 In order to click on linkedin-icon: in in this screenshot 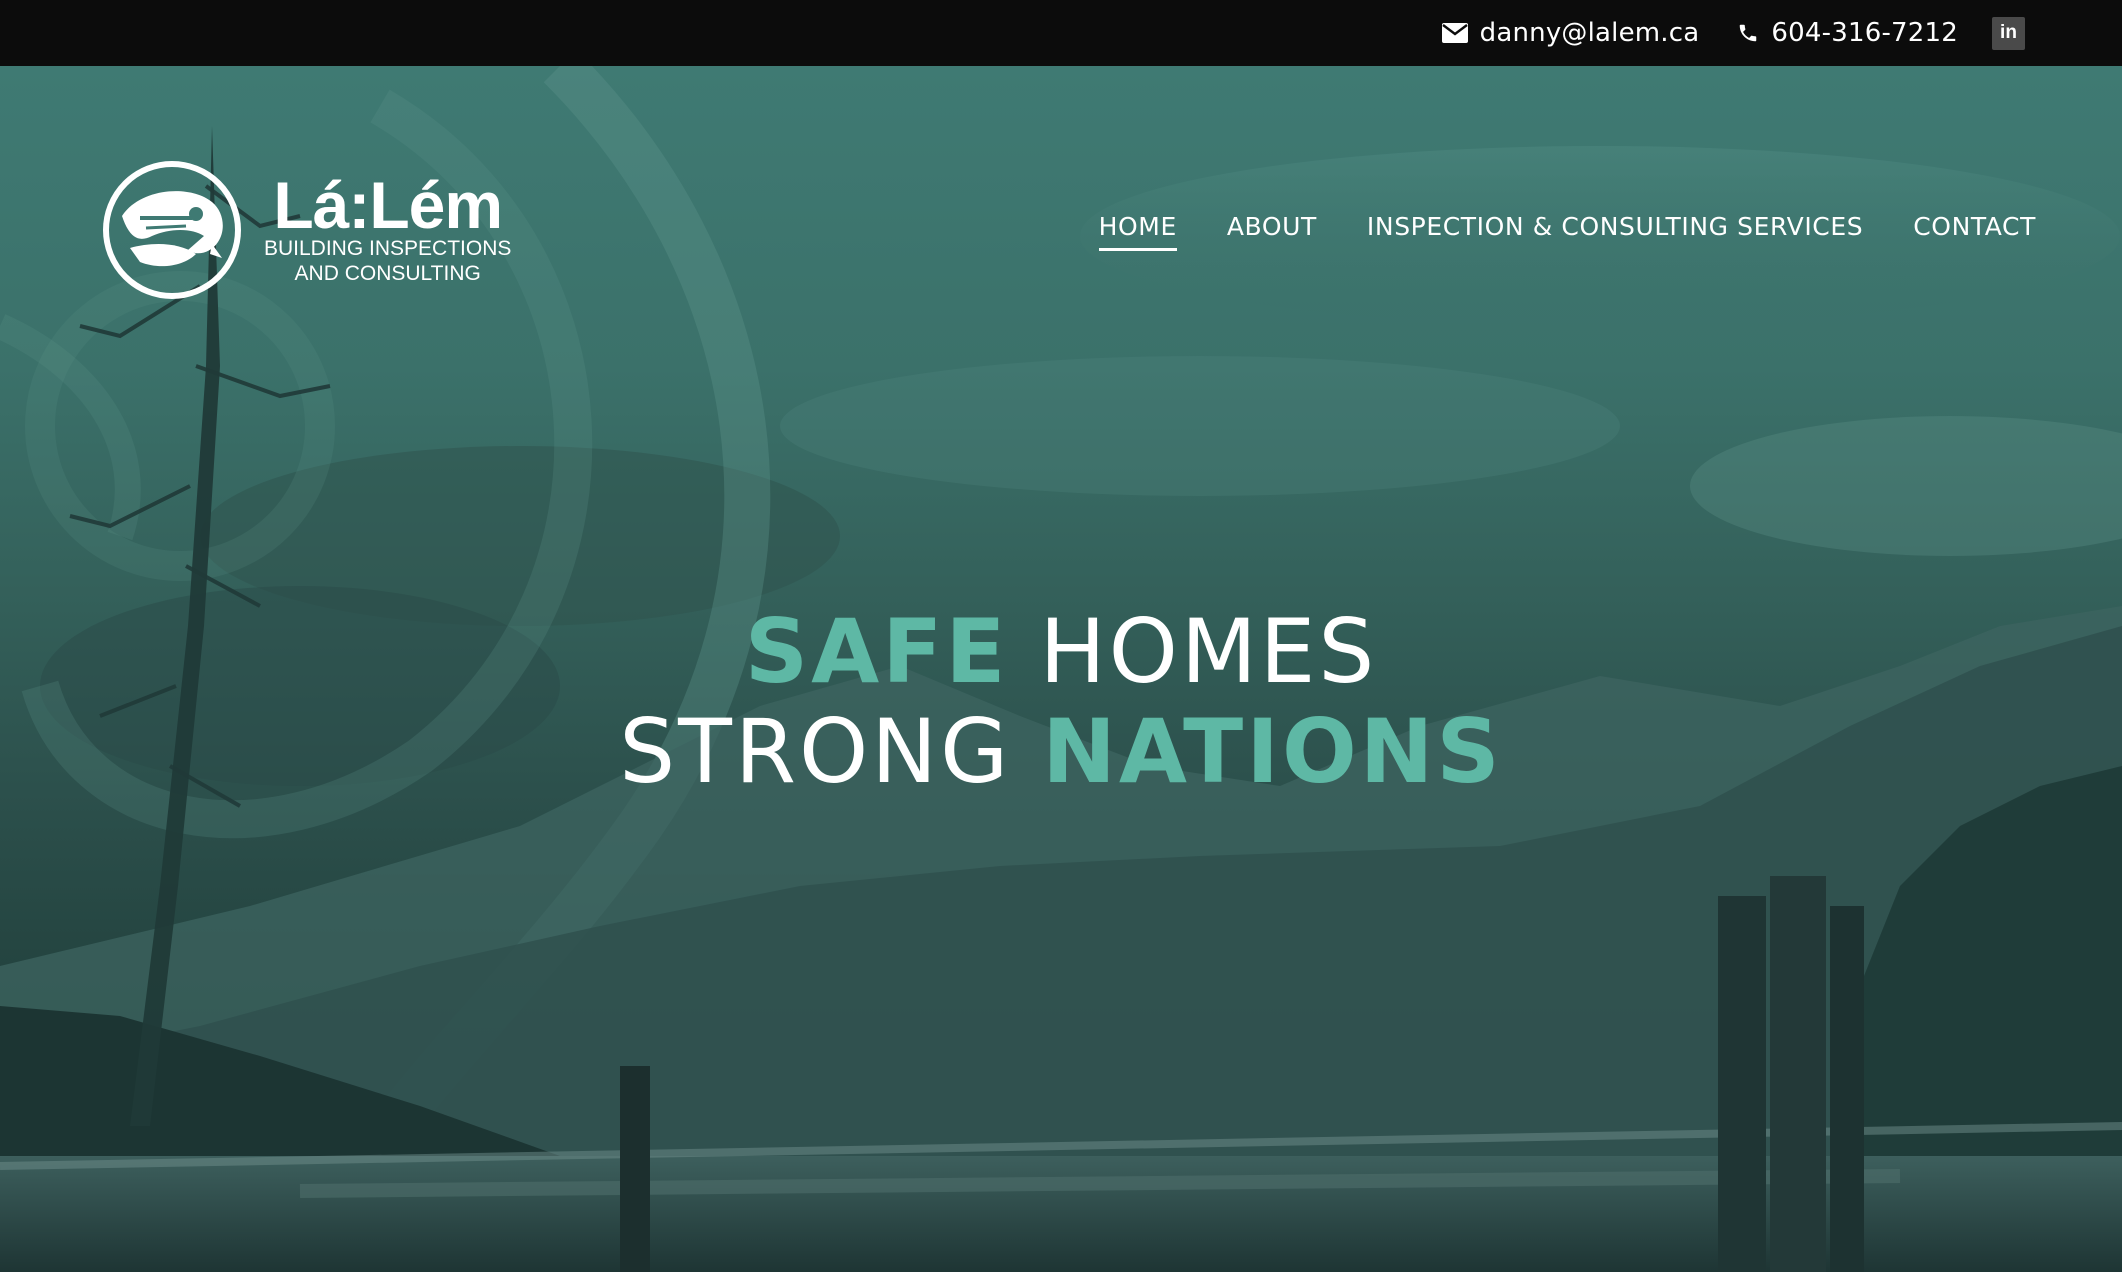, I will do `click(2008, 33)`.